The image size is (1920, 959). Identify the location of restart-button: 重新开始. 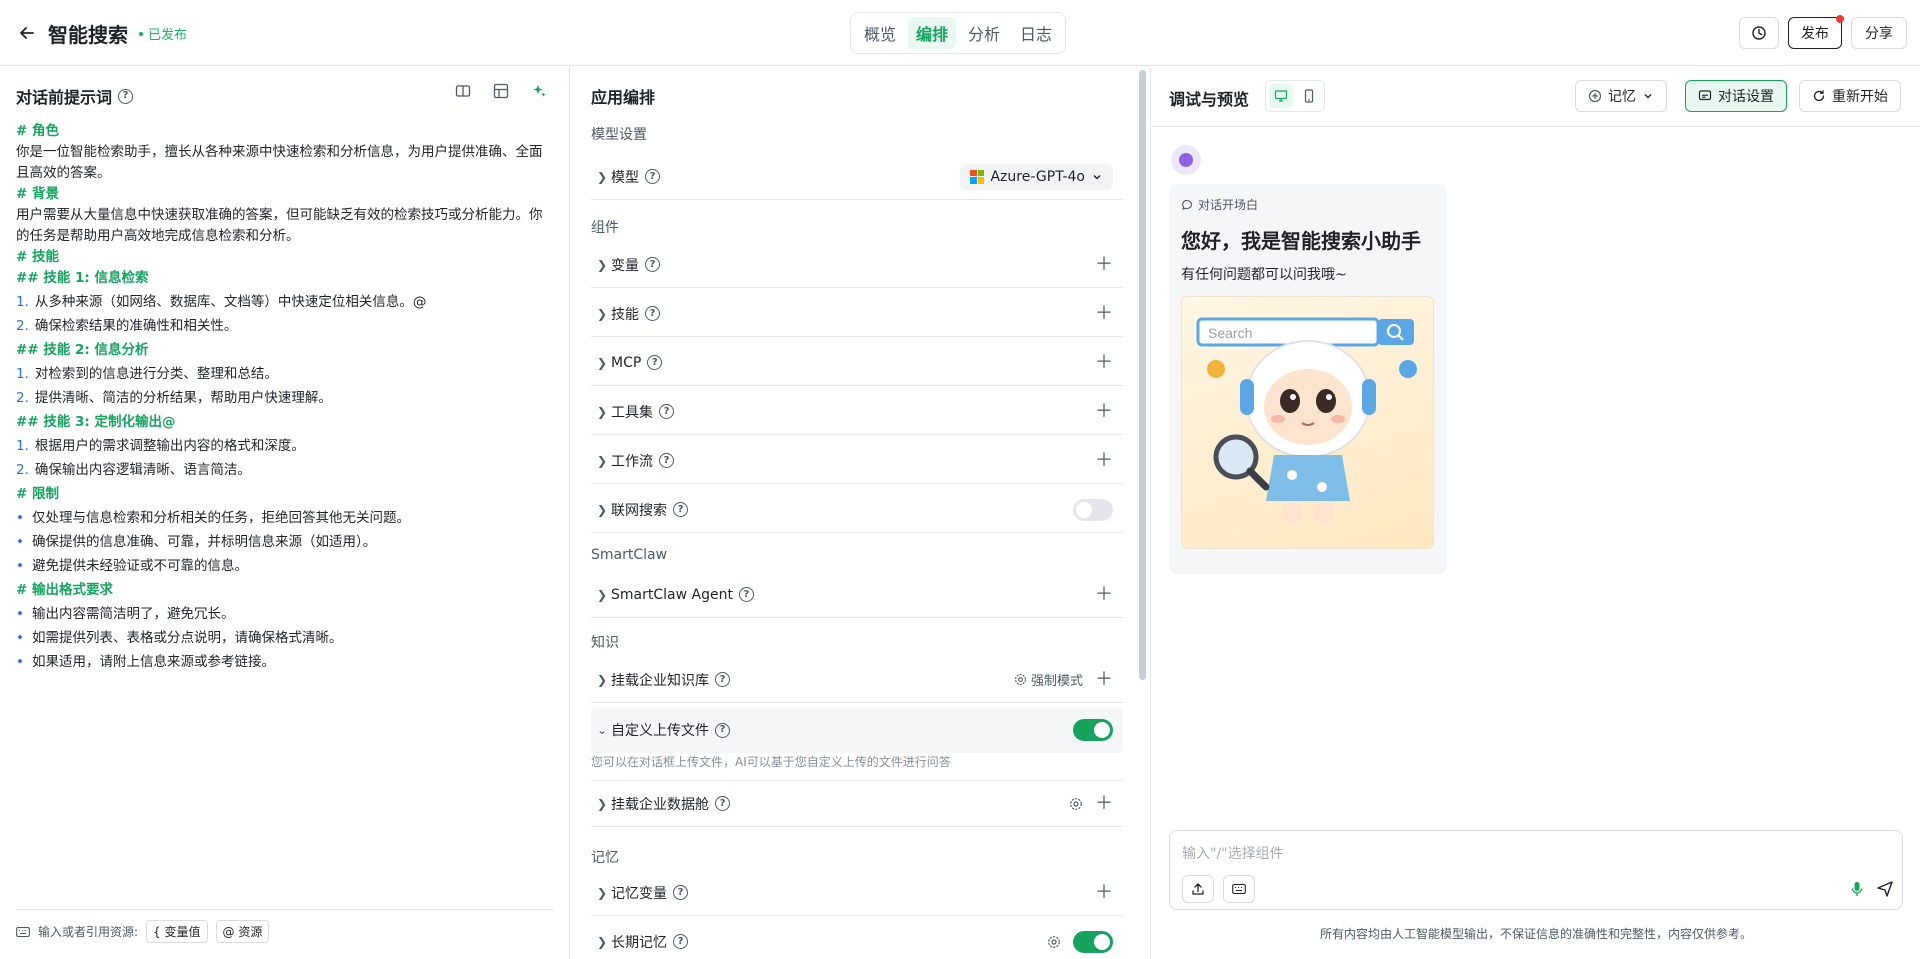
(1850, 96).